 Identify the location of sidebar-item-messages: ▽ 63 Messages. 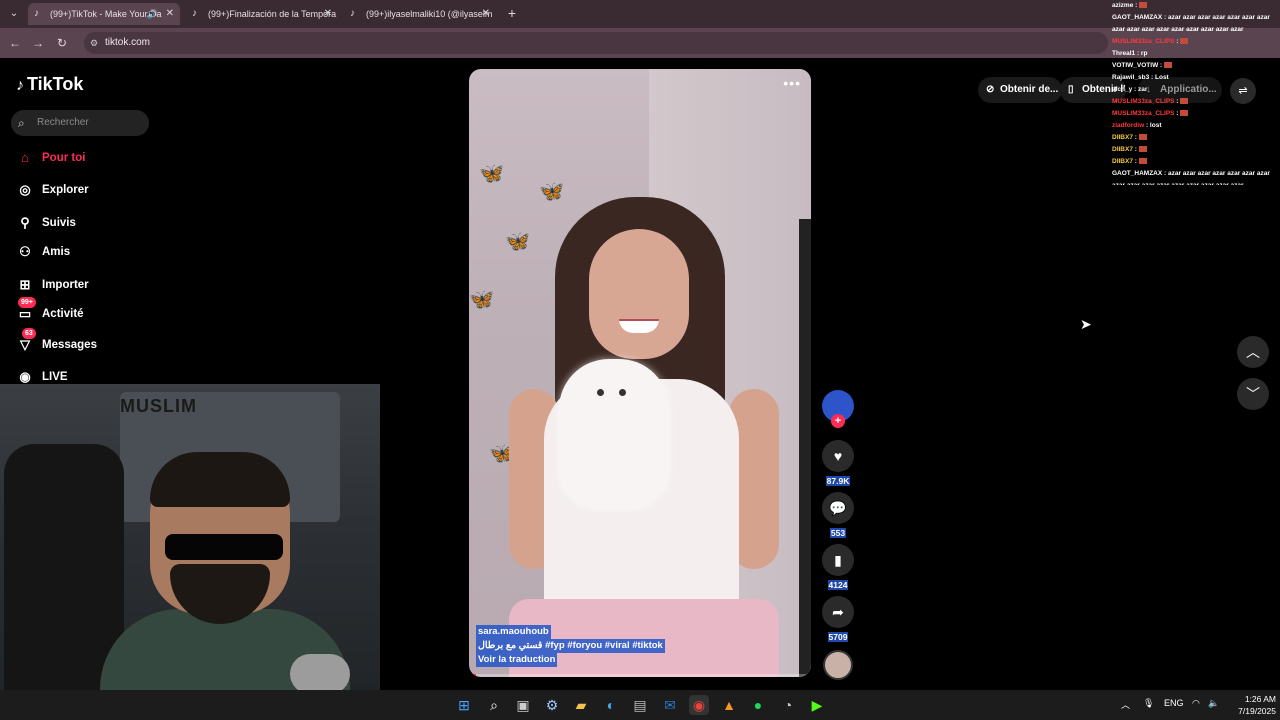
(56, 341).